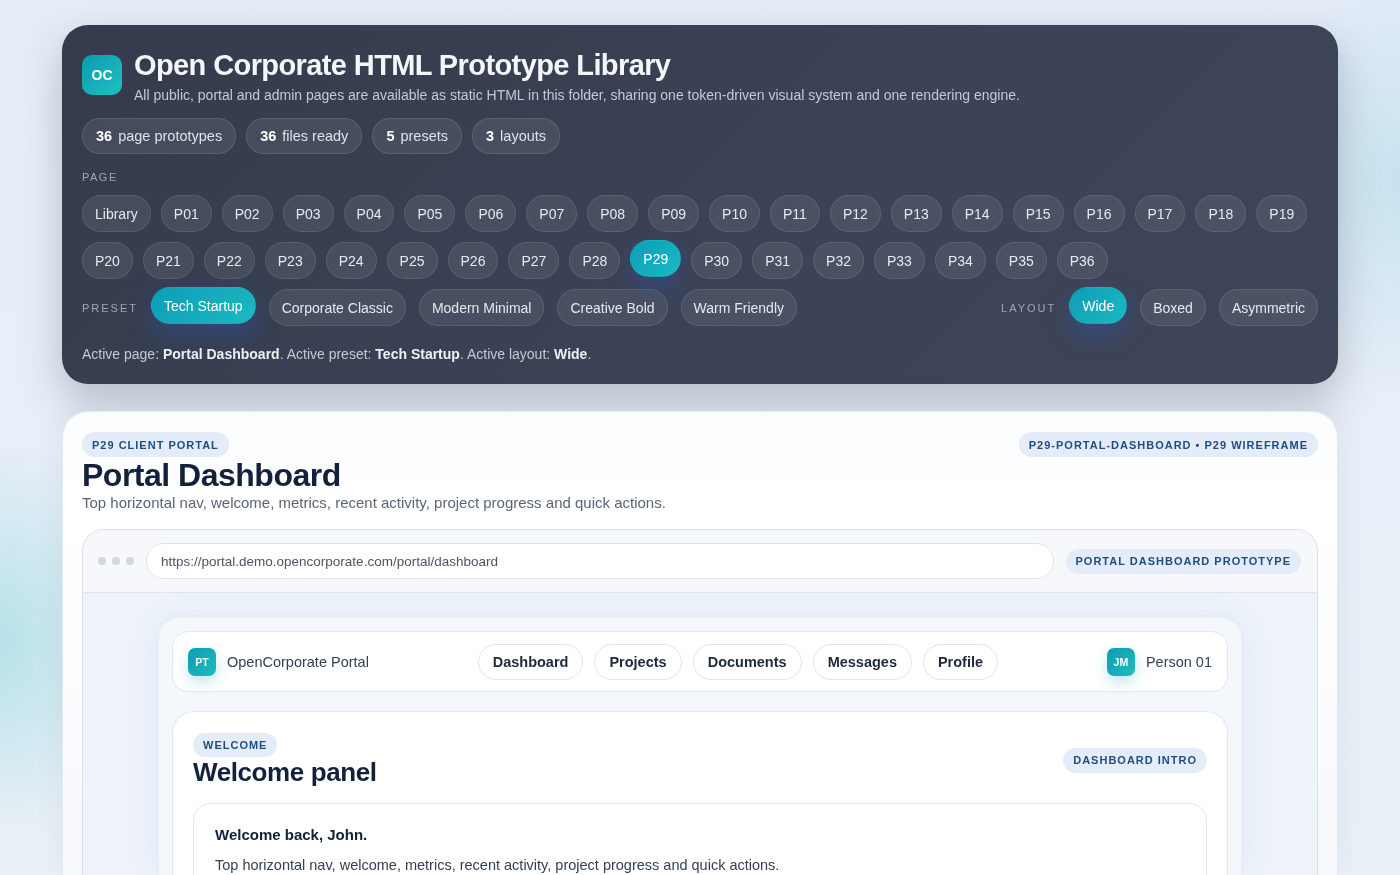 The height and width of the screenshot is (875, 1400). What do you see at coordinates (229, 260) in the screenshot?
I see `page-chip: P22` at bounding box center [229, 260].